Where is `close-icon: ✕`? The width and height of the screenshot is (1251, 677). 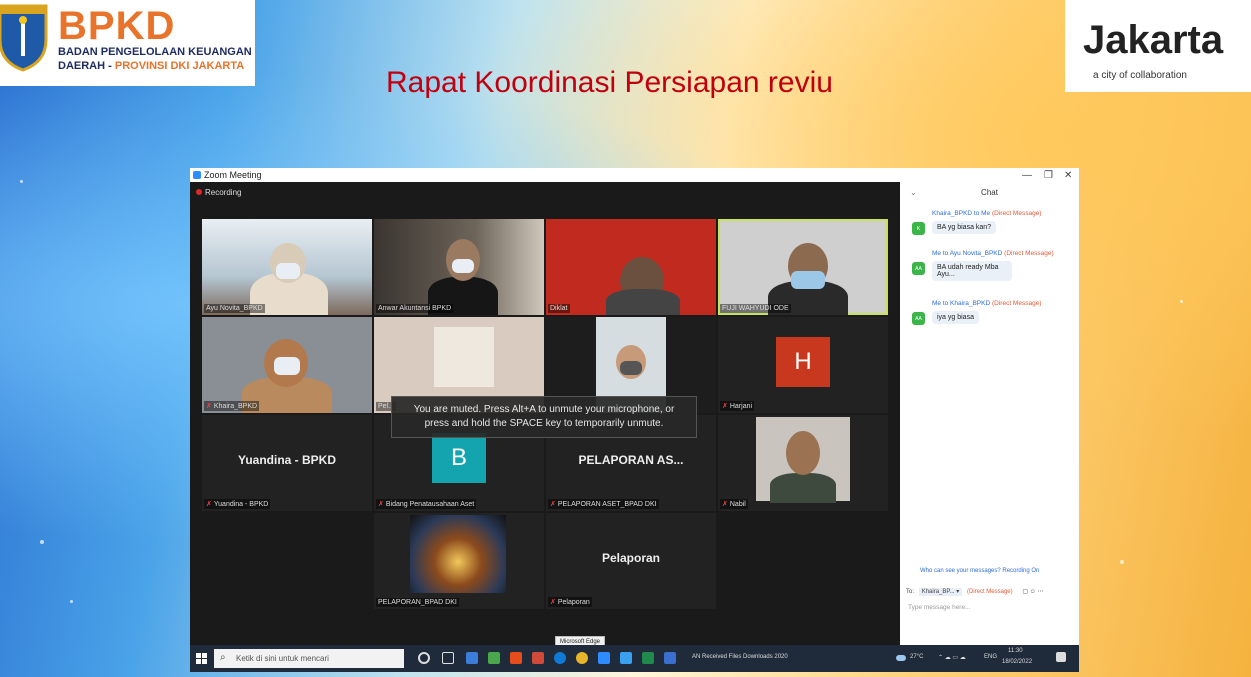 close-icon: ✕ is located at coordinates (1068, 175).